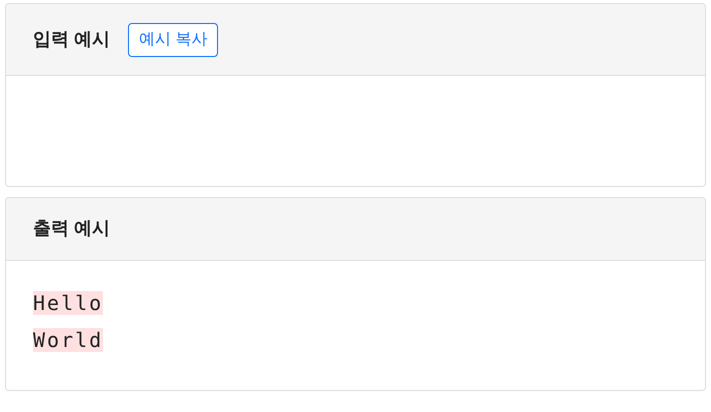 The height and width of the screenshot is (412, 711). Describe the element at coordinates (71, 39) in the screenshot. I see `card-title: 입력 예시` at that location.